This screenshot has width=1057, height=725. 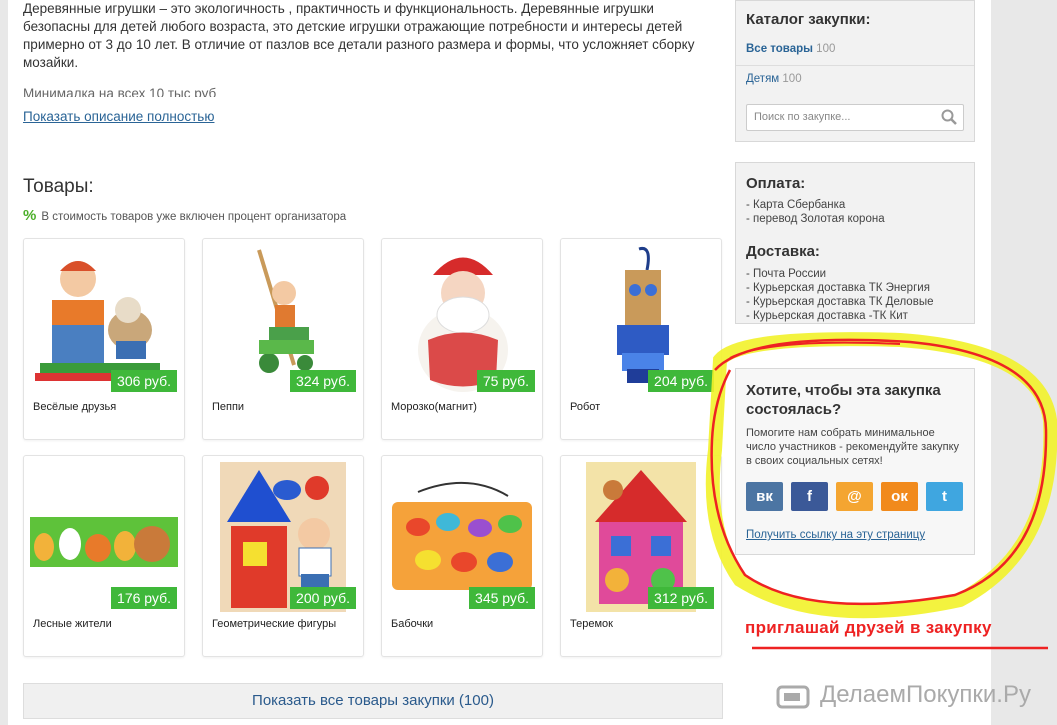 I want to click on product-name: Робот, so click(x=585, y=407).